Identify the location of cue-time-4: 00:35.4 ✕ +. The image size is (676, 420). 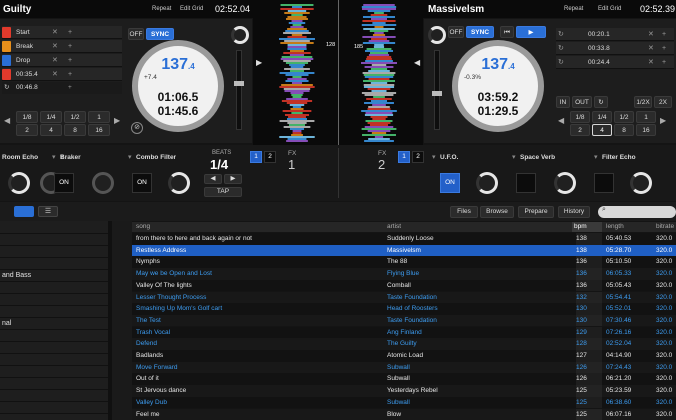
(62, 74).